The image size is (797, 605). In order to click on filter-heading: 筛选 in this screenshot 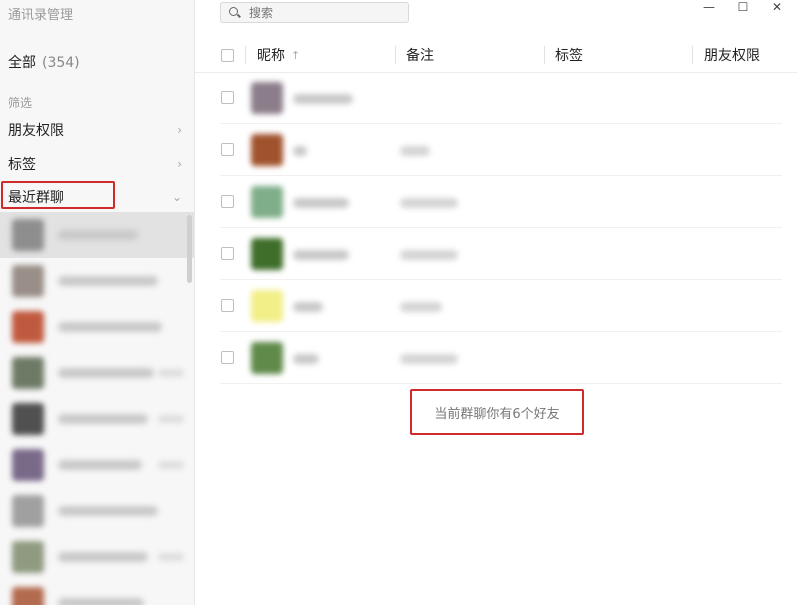, I will do `click(20, 103)`.